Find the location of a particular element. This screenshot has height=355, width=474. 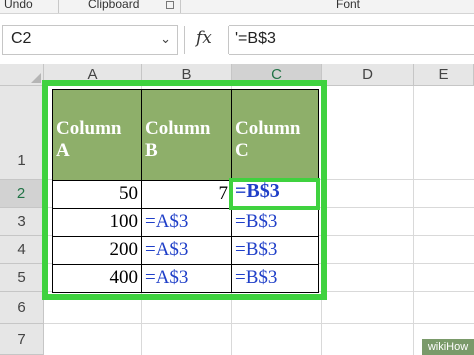

chevron-down-icon: ⌄ is located at coordinates (165, 39).